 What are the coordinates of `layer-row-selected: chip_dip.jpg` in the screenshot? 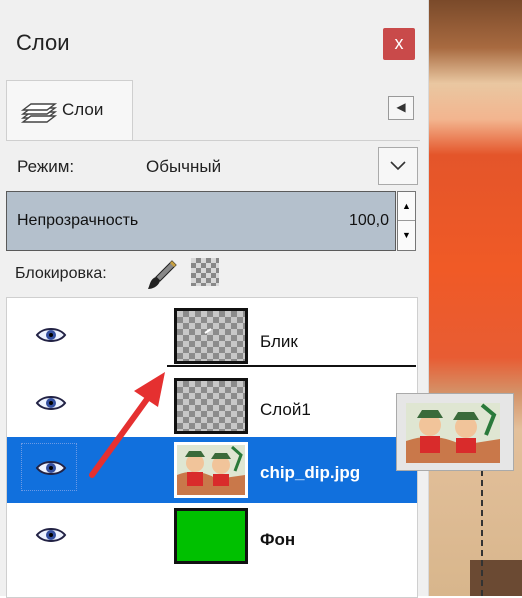 It's located at (212, 470).